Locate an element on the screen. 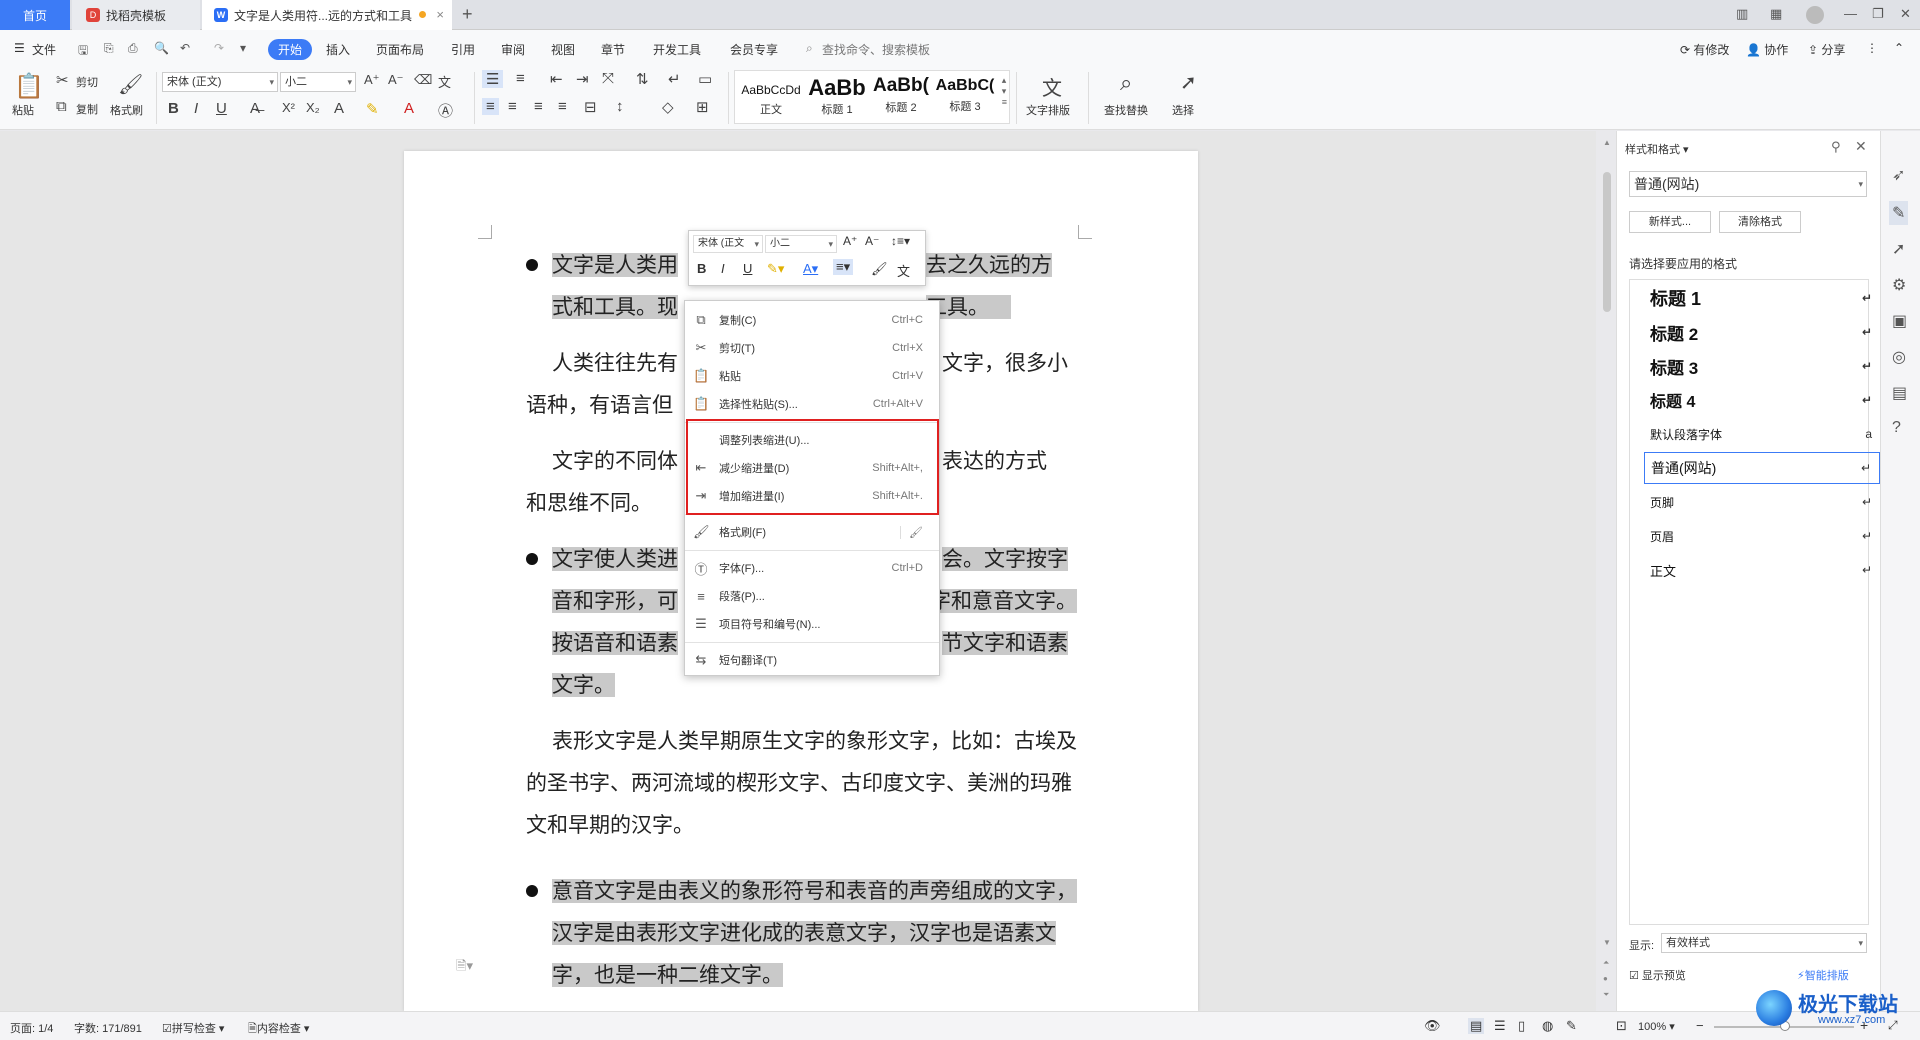  align-left-icon: ≡ is located at coordinates (490, 106).